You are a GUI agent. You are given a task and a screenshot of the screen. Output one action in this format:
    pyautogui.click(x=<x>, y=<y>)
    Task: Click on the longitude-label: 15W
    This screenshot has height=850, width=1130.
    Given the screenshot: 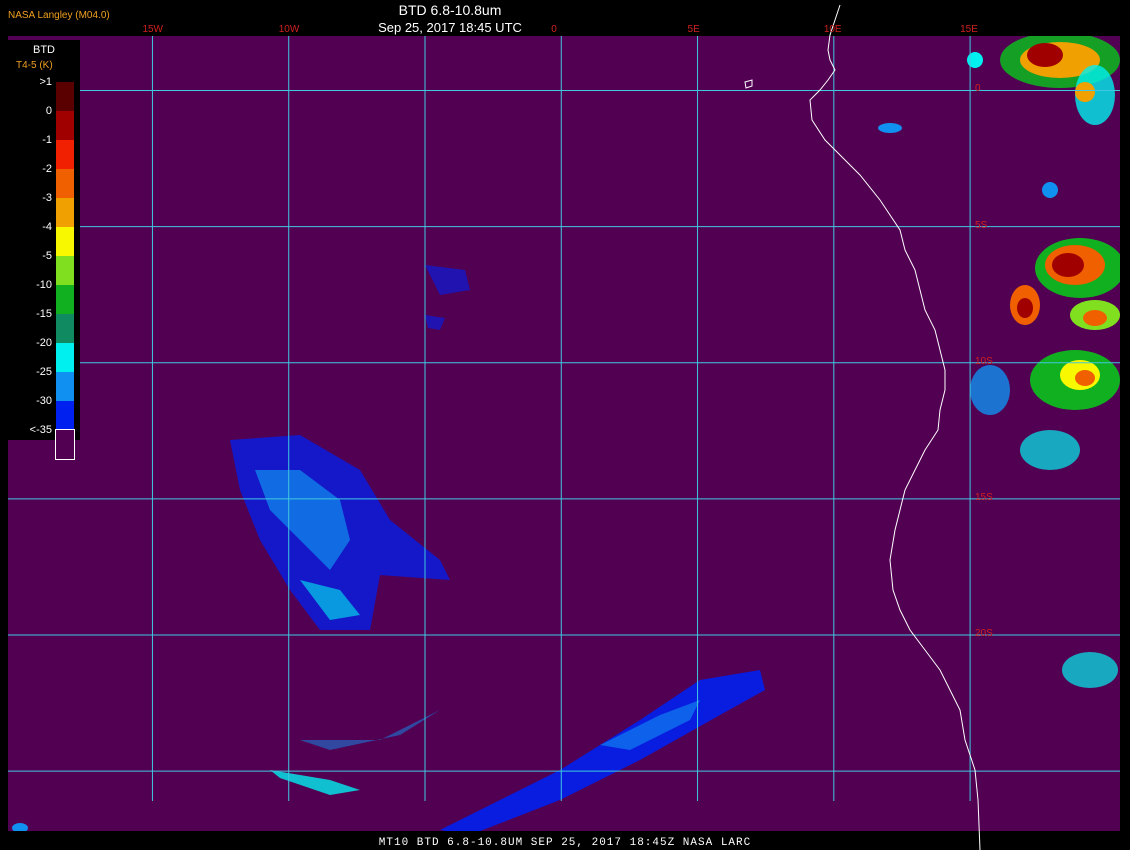 What is the action you would take?
    pyautogui.click(x=152, y=29)
    